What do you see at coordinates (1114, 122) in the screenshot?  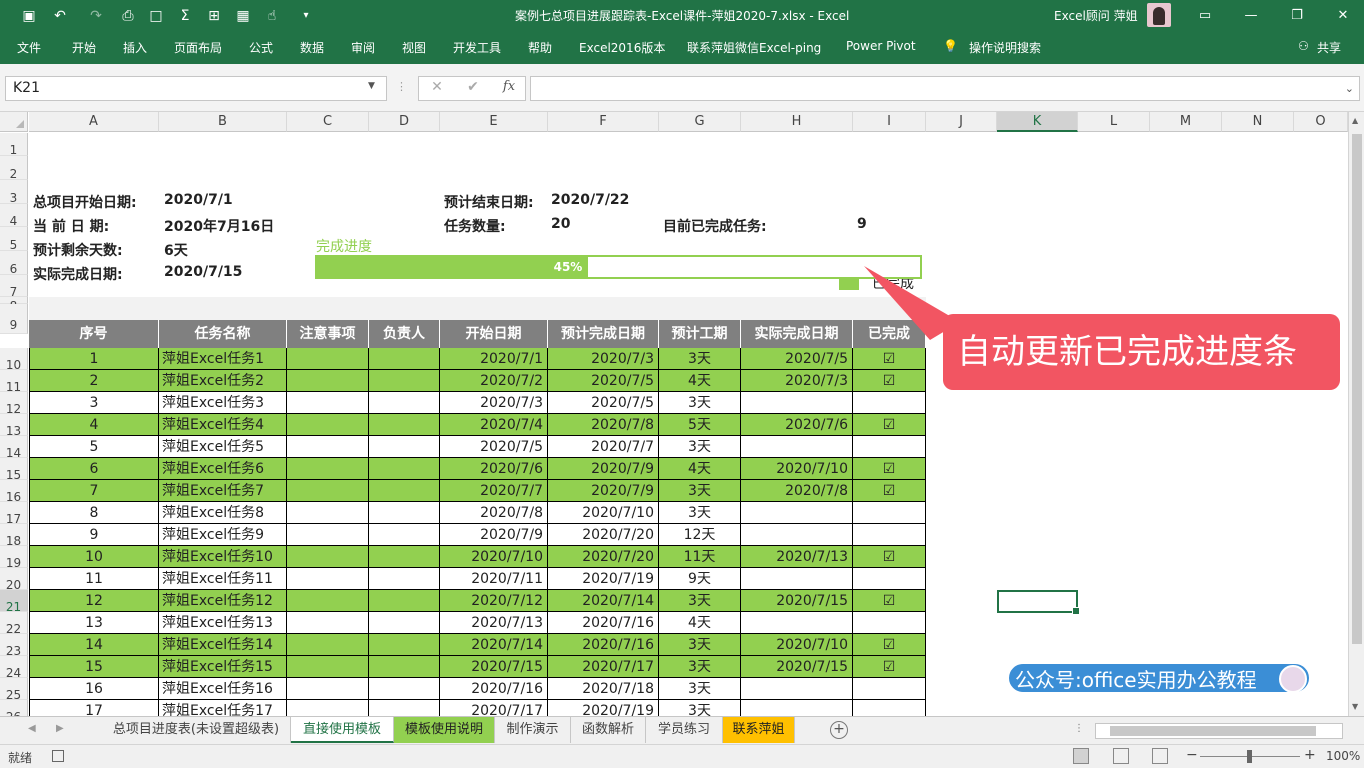 I see `column-header-l: L` at bounding box center [1114, 122].